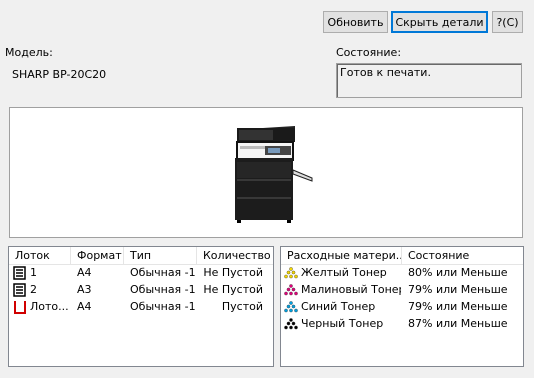 The image size is (534, 378). I want to click on tray-name: 1, so click(33, 272).